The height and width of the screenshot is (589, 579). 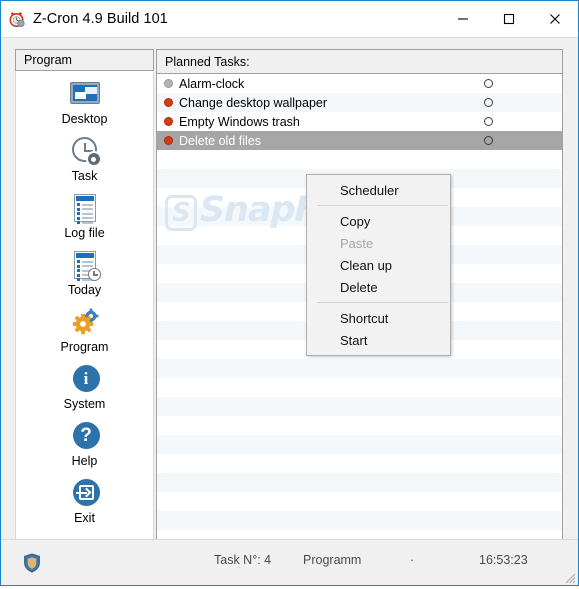 I want to click on menu-item-delete: Delete, so click(x=378, y=287).